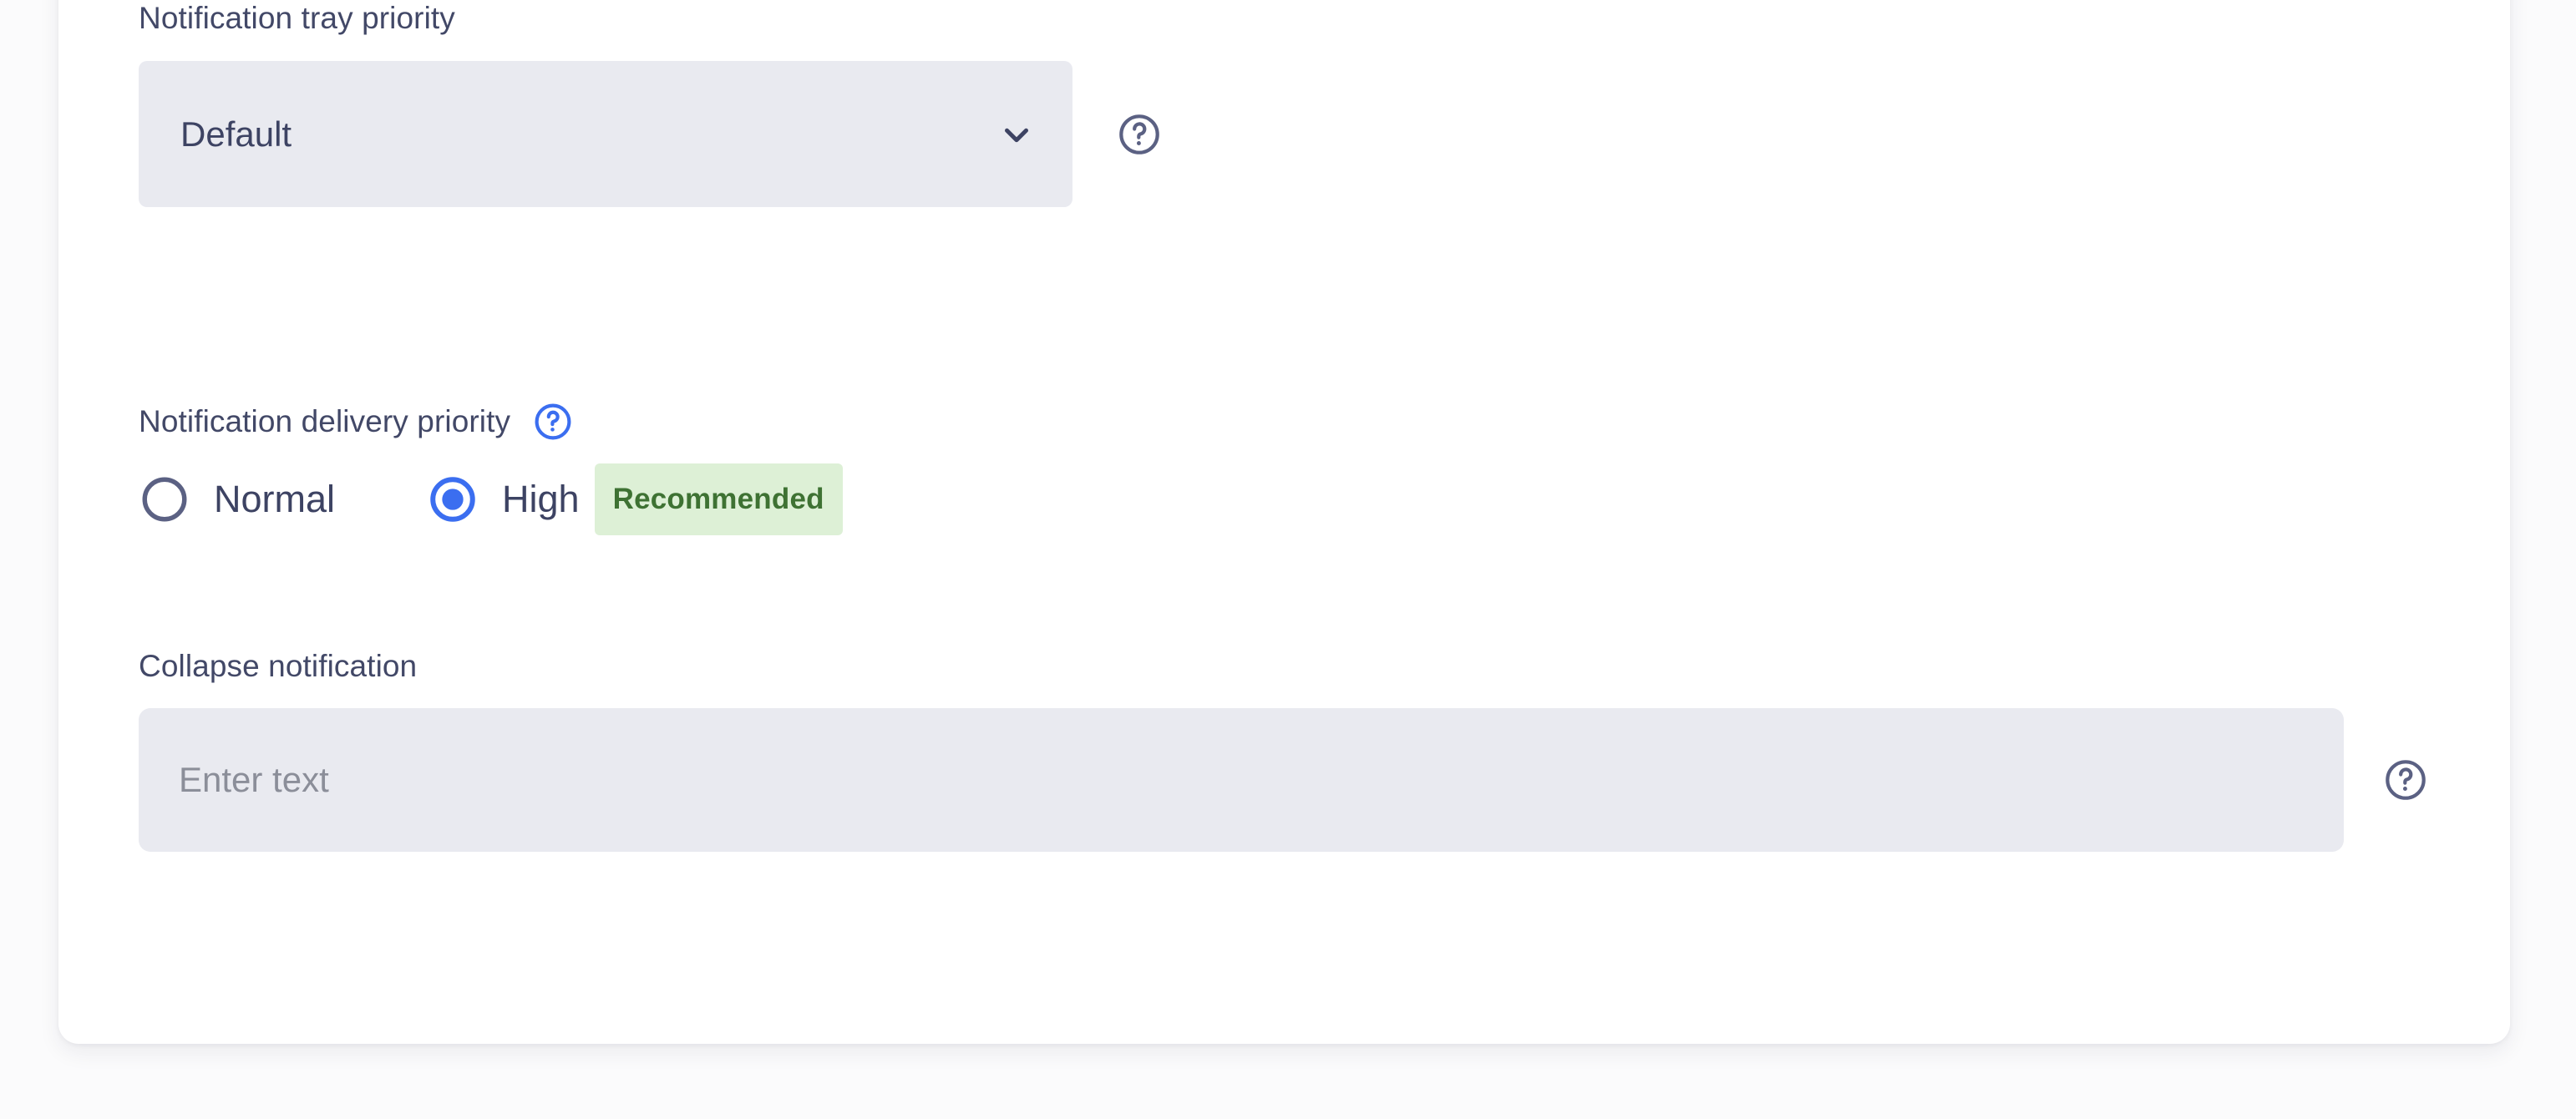  Describe the element at coordinates (275, 499) in the screenshot. I see `radio-label-normal: Normal` at that location.